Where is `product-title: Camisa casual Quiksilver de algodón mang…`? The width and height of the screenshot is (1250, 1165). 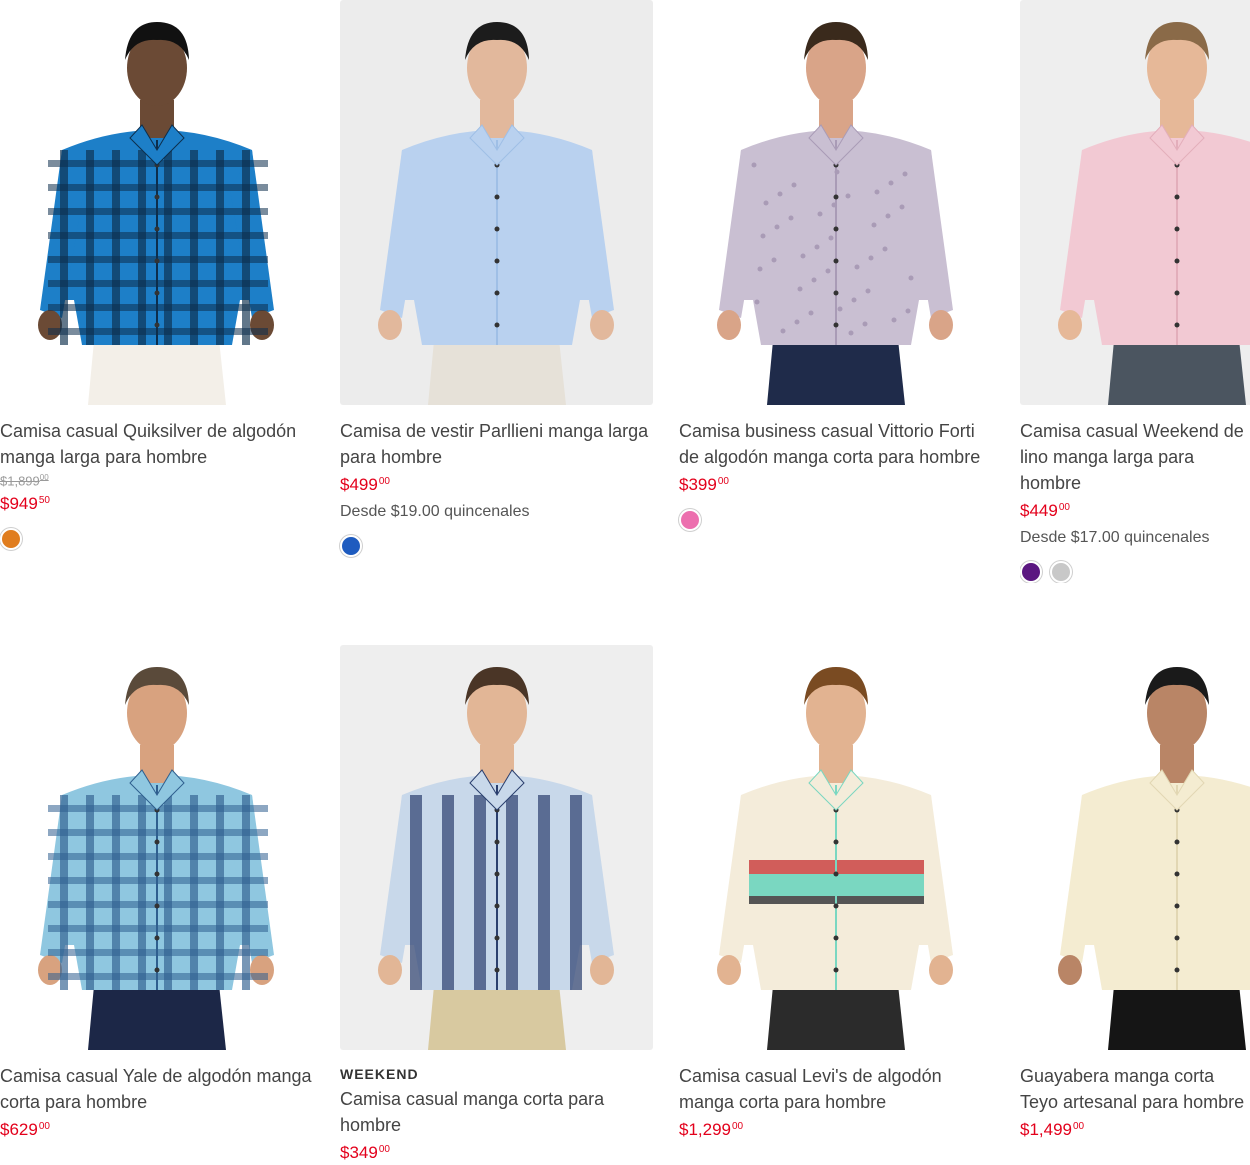 product-title: Camisa casual Quiksilver de algodón mang… is located at coordinates (156, 444).